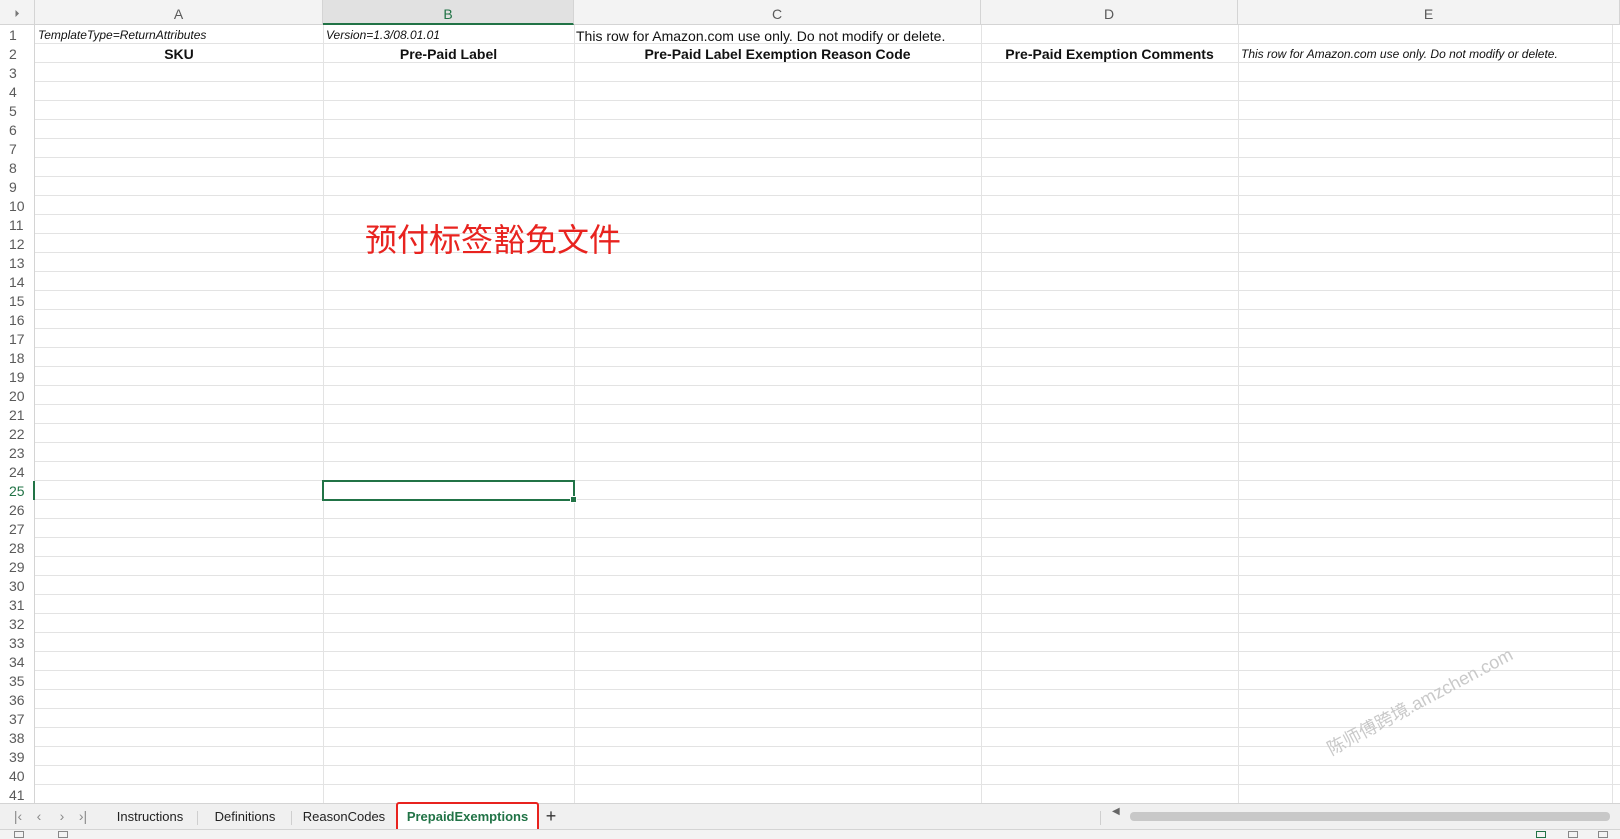  Describe the element at coordinates (777, 12) in the screenshot. I see `column-header-c: C` at that location.